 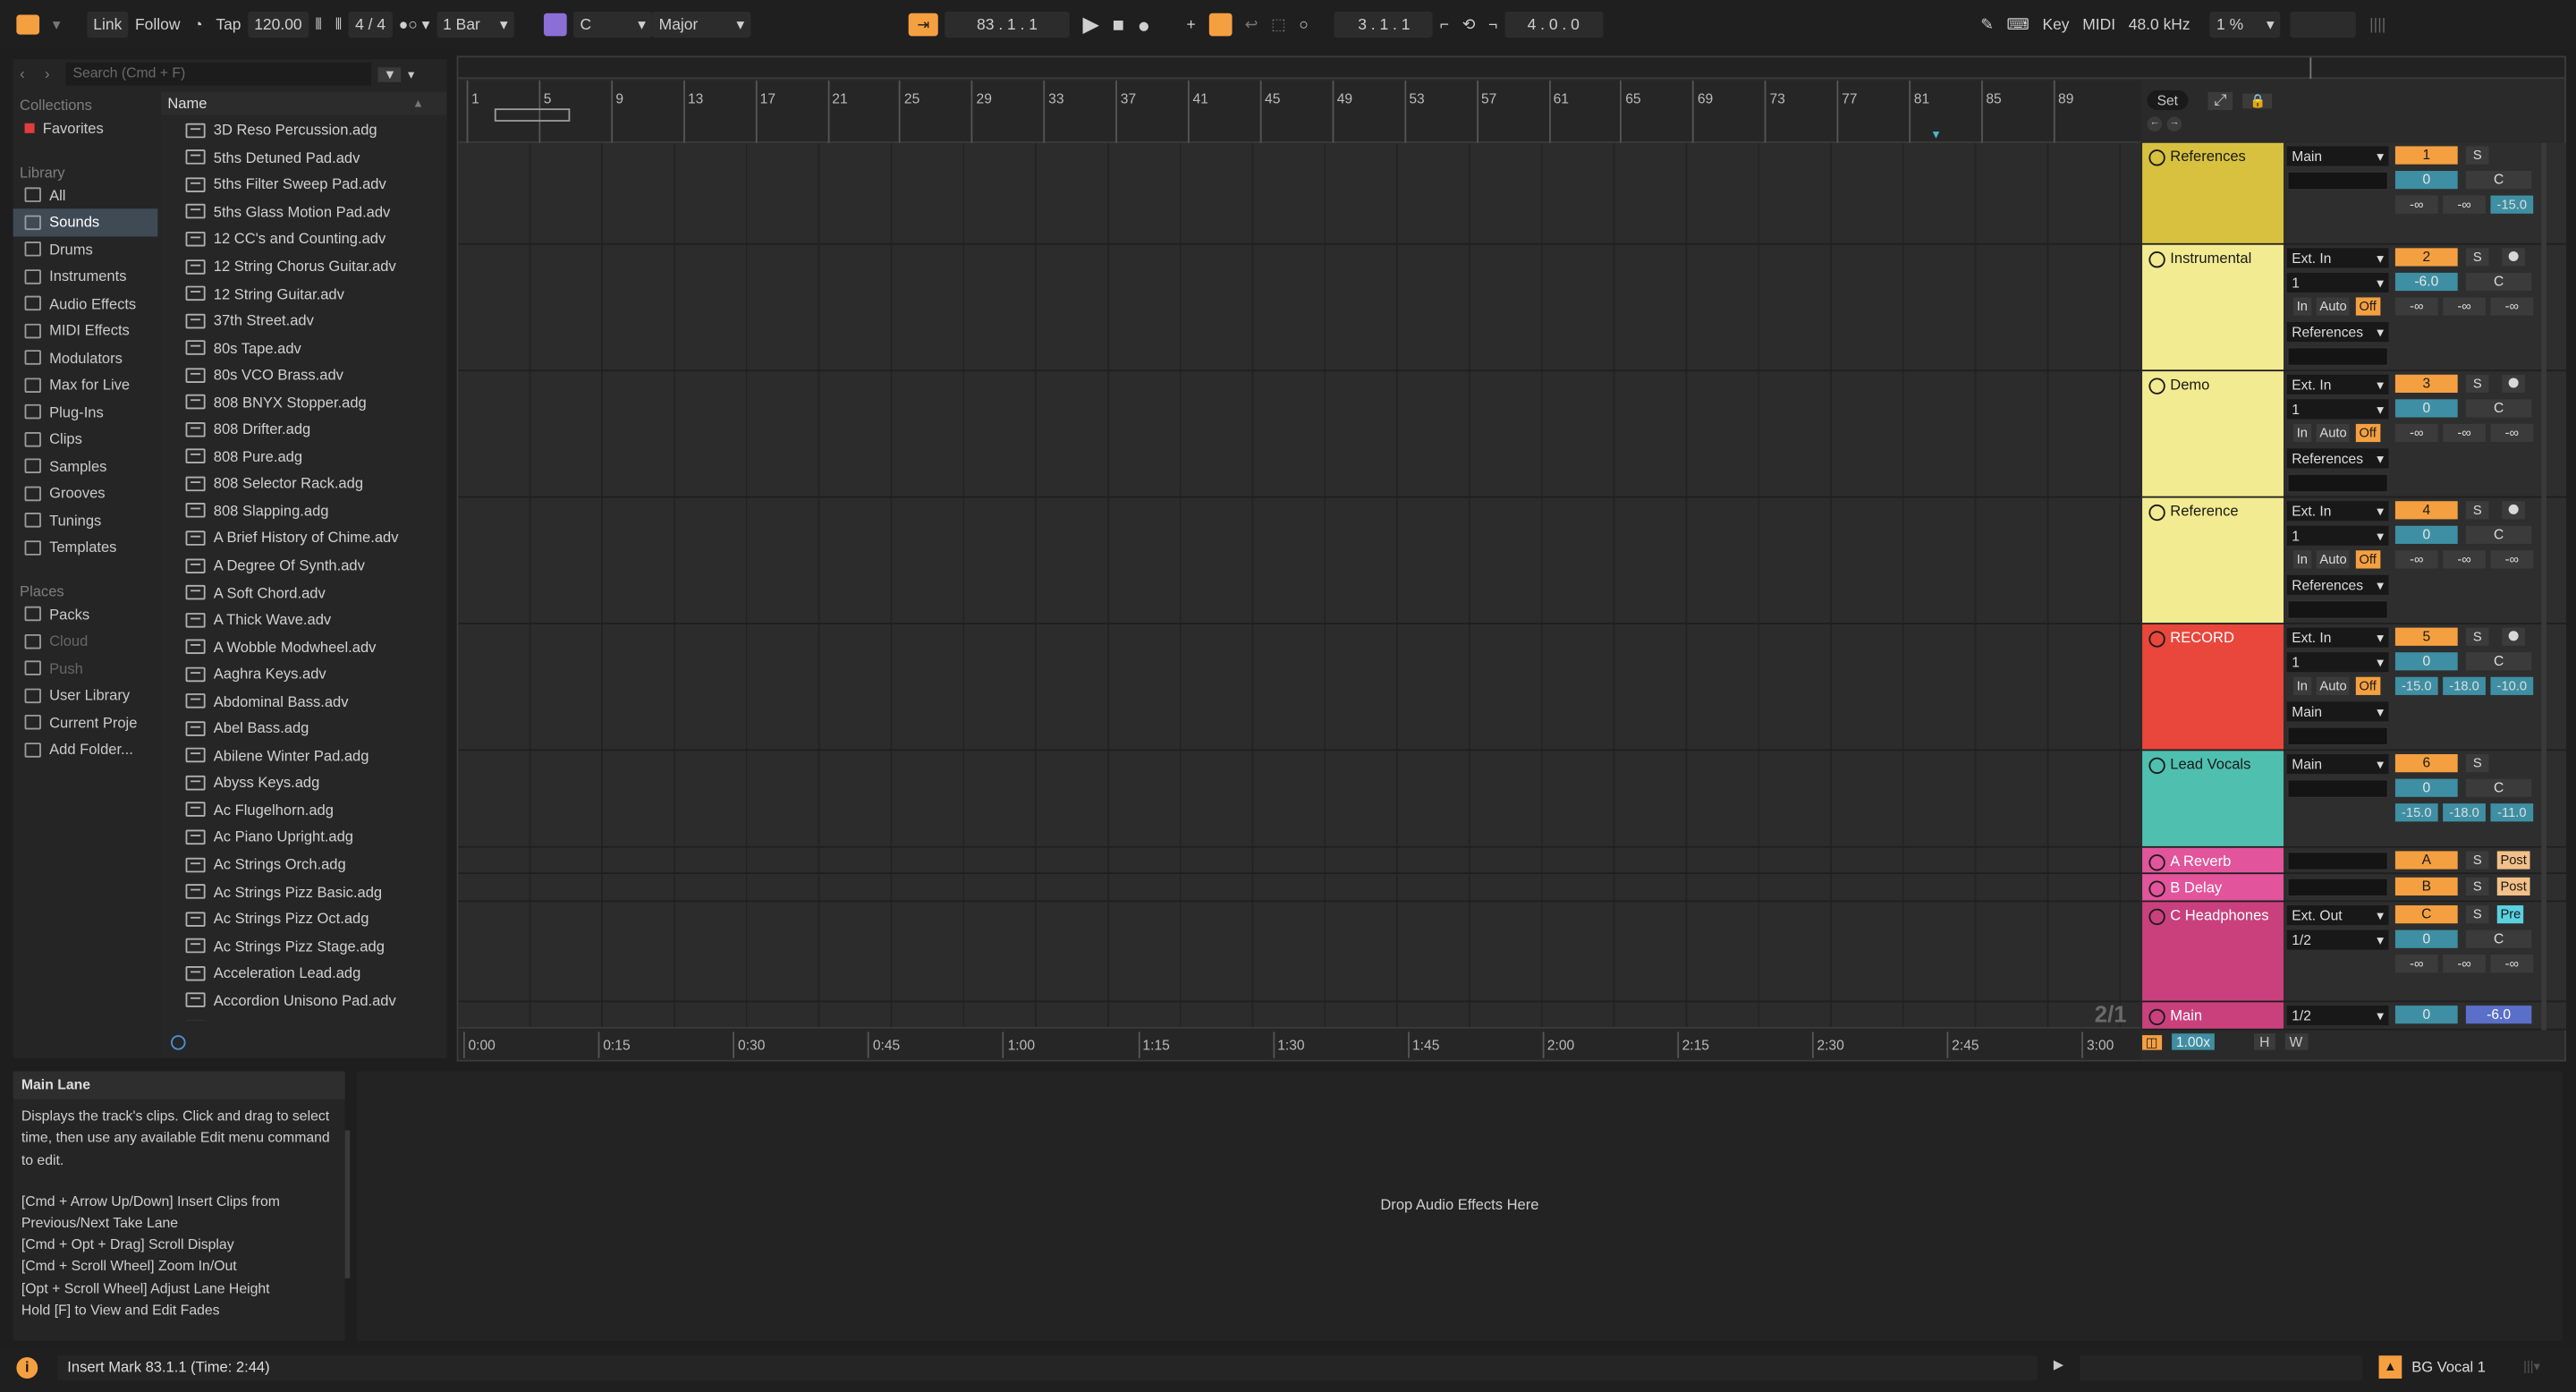 I want to click on key-map-button: Key, so click(x=2056, y=25).